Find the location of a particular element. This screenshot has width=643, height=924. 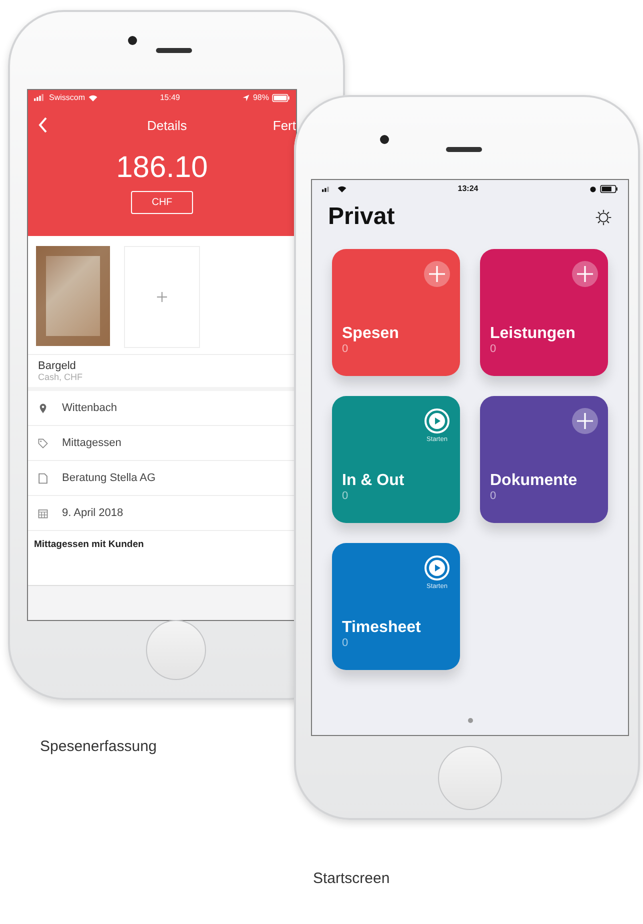

screen-title: Details is located at coordinates (167, 125).